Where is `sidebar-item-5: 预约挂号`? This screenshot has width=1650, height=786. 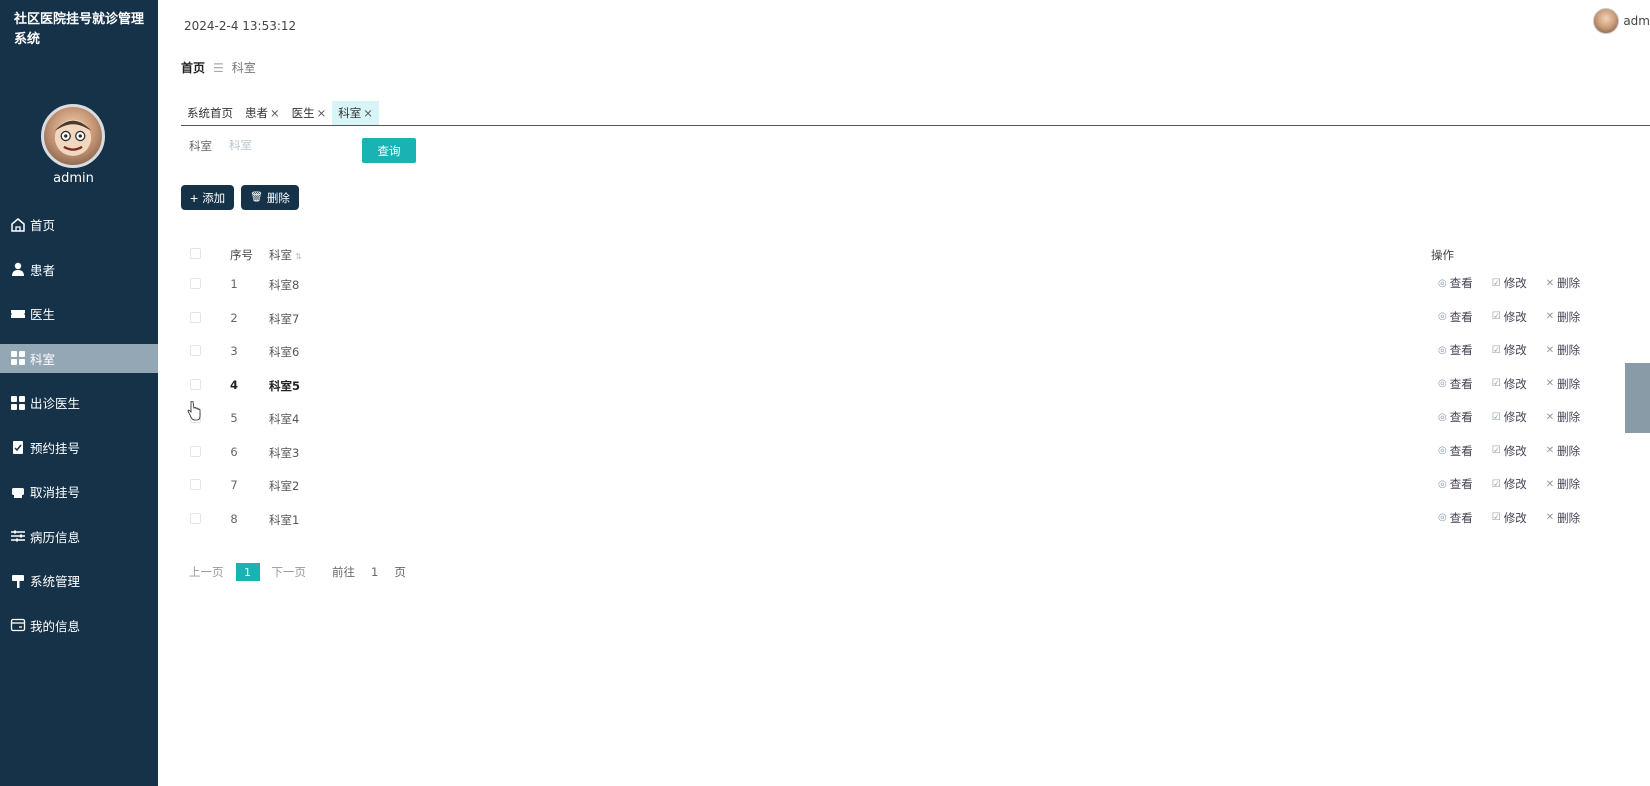 sidebar-item-5: 预约挂号 is located at coordinates (79, 447).